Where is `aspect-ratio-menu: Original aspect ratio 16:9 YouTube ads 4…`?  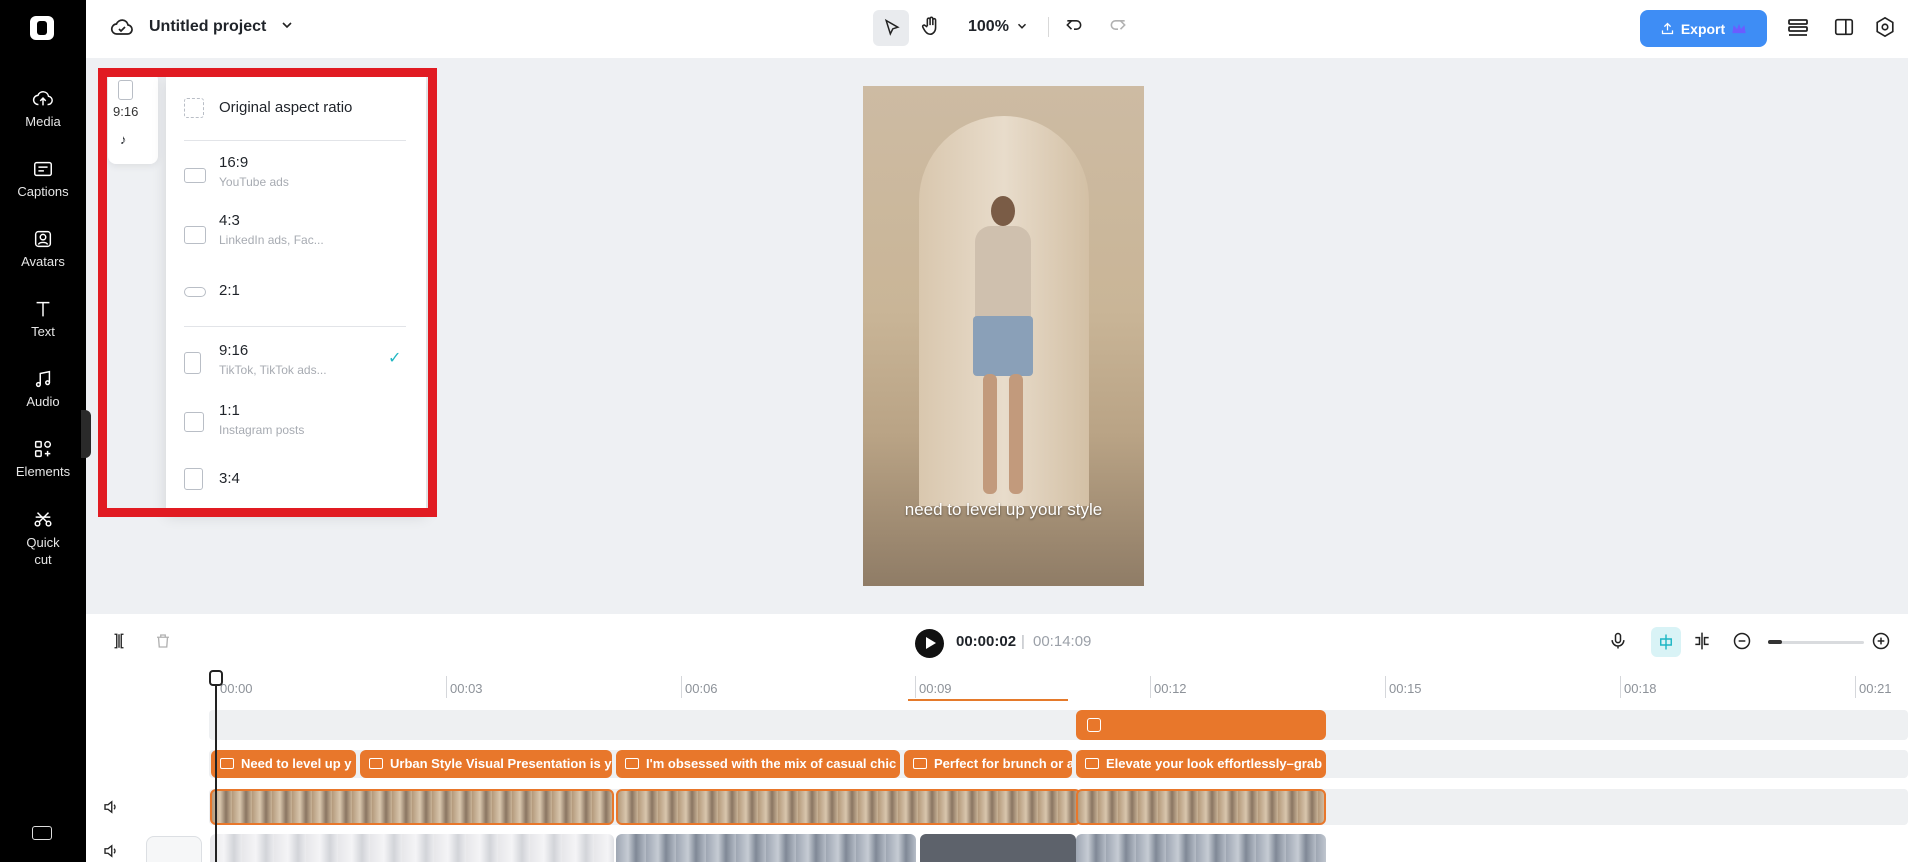
aspect-ratio-menu: Original aspect ratio 16:9 YouTube ads 4… is located at coordinates (296, 293).